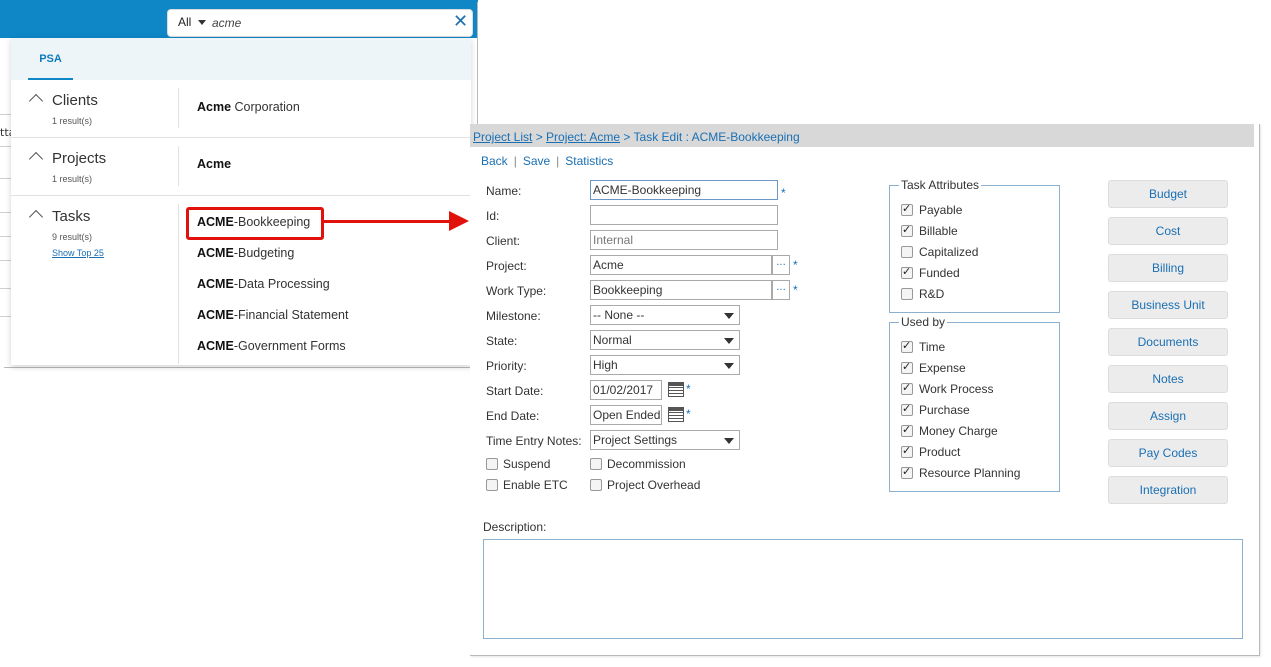 The image size is (1271, 667). I want to click on budget-button: Budget, so click(1168, 194).